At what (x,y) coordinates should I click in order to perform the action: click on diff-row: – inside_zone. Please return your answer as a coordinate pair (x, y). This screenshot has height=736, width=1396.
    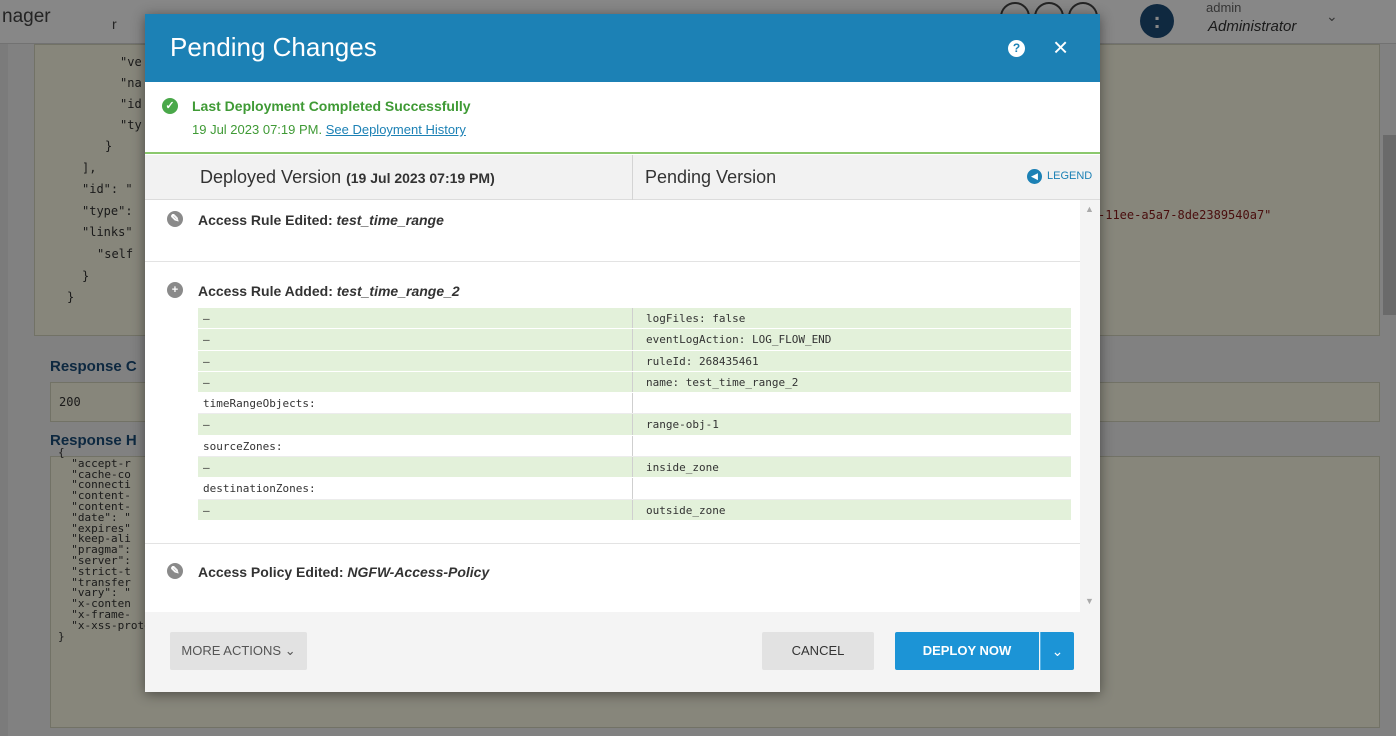
    Looking at the image, I should click on (634, 468).